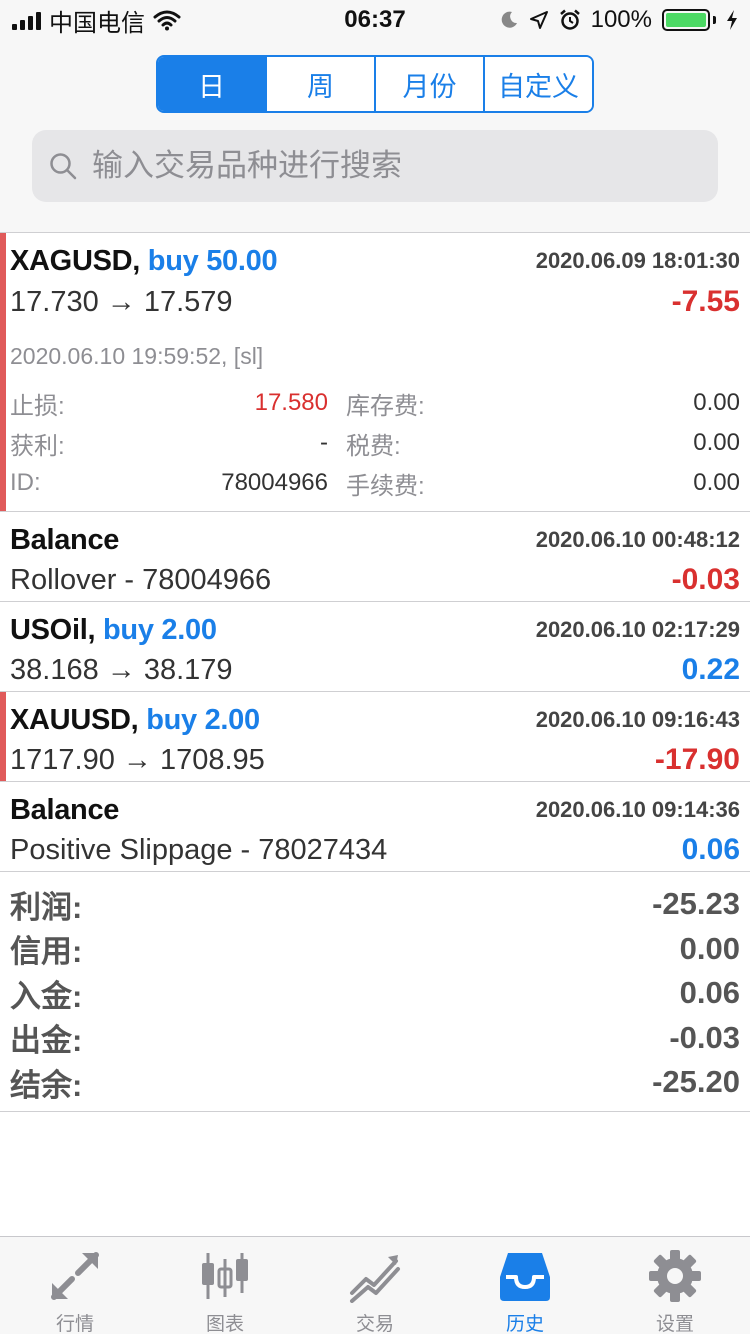  I want to click on summary-label: 利润:, so click(46, 907).